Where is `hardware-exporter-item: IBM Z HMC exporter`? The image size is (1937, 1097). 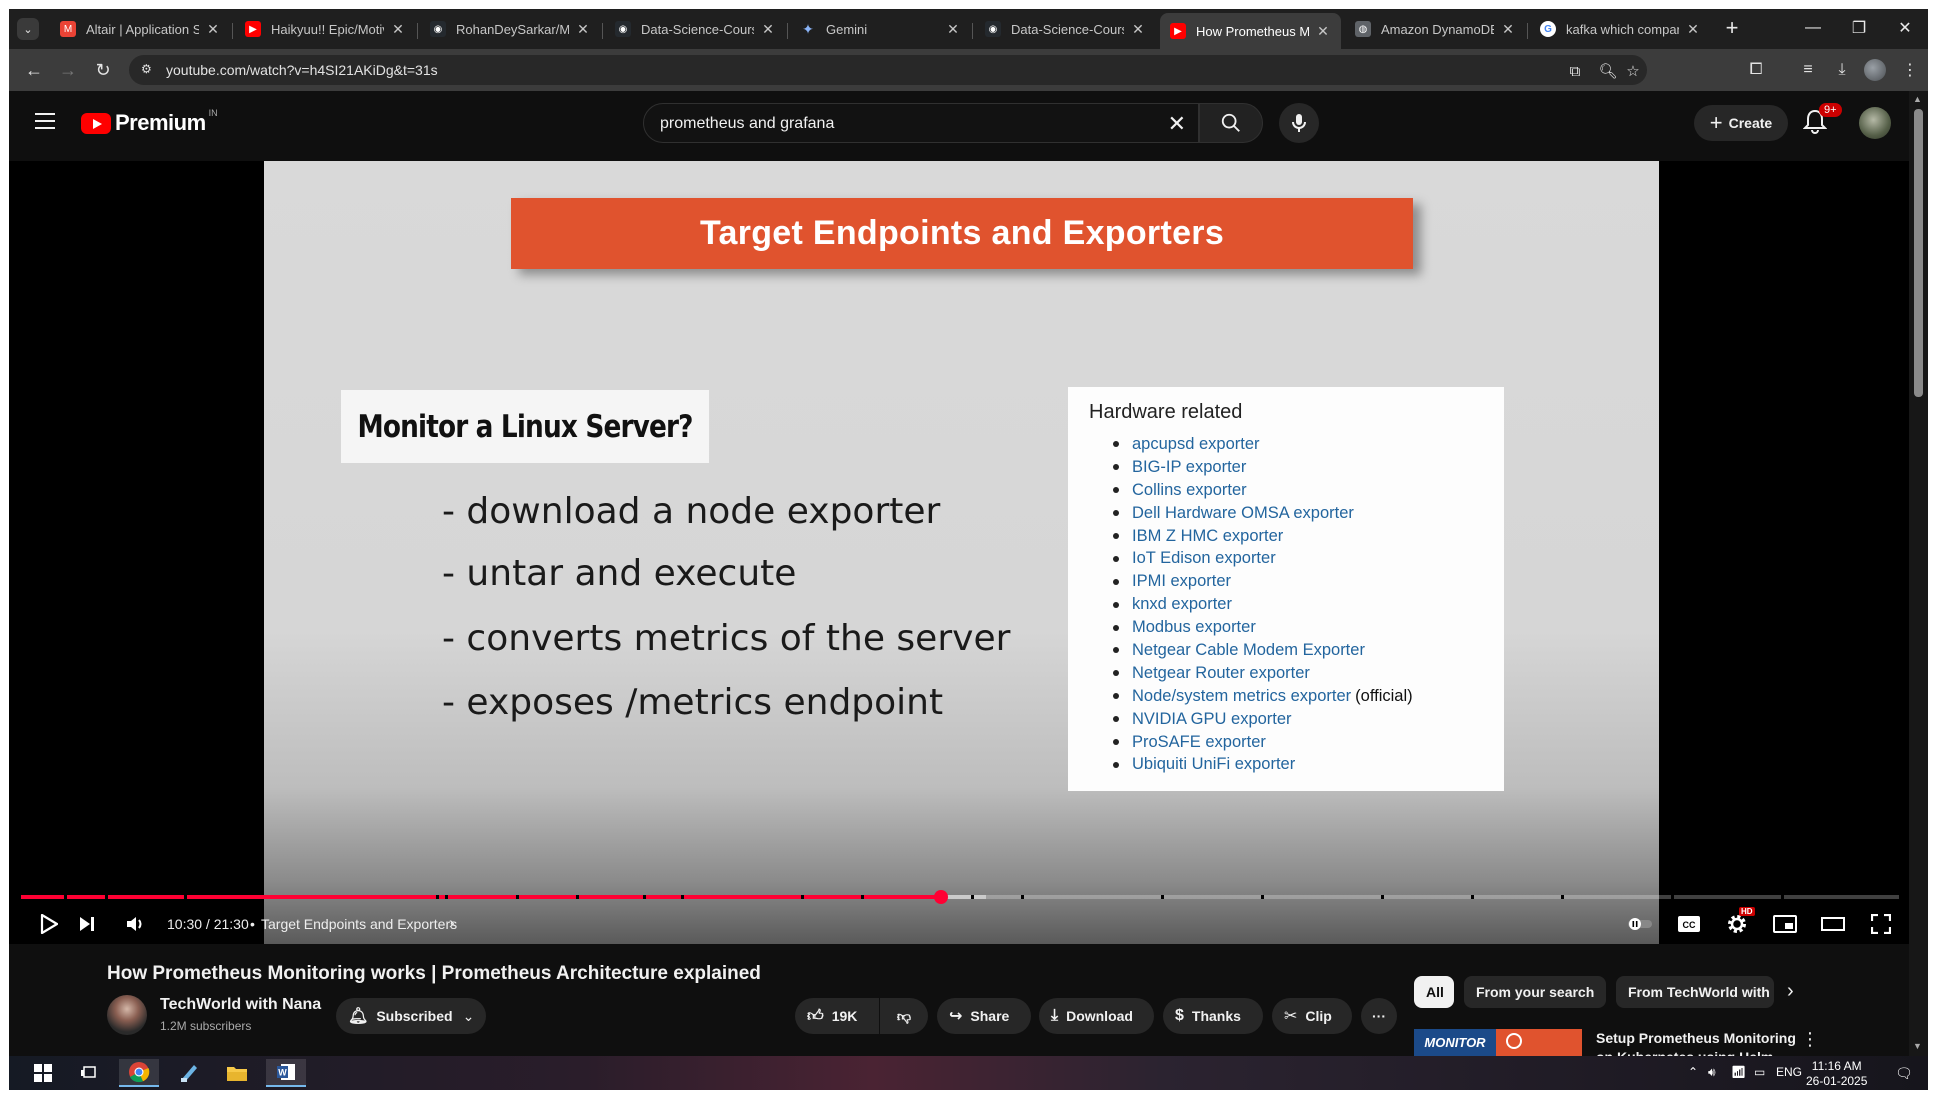 hardware-exporter-item: IBM Z HMC exporter is located at coordinates (1251, 536).